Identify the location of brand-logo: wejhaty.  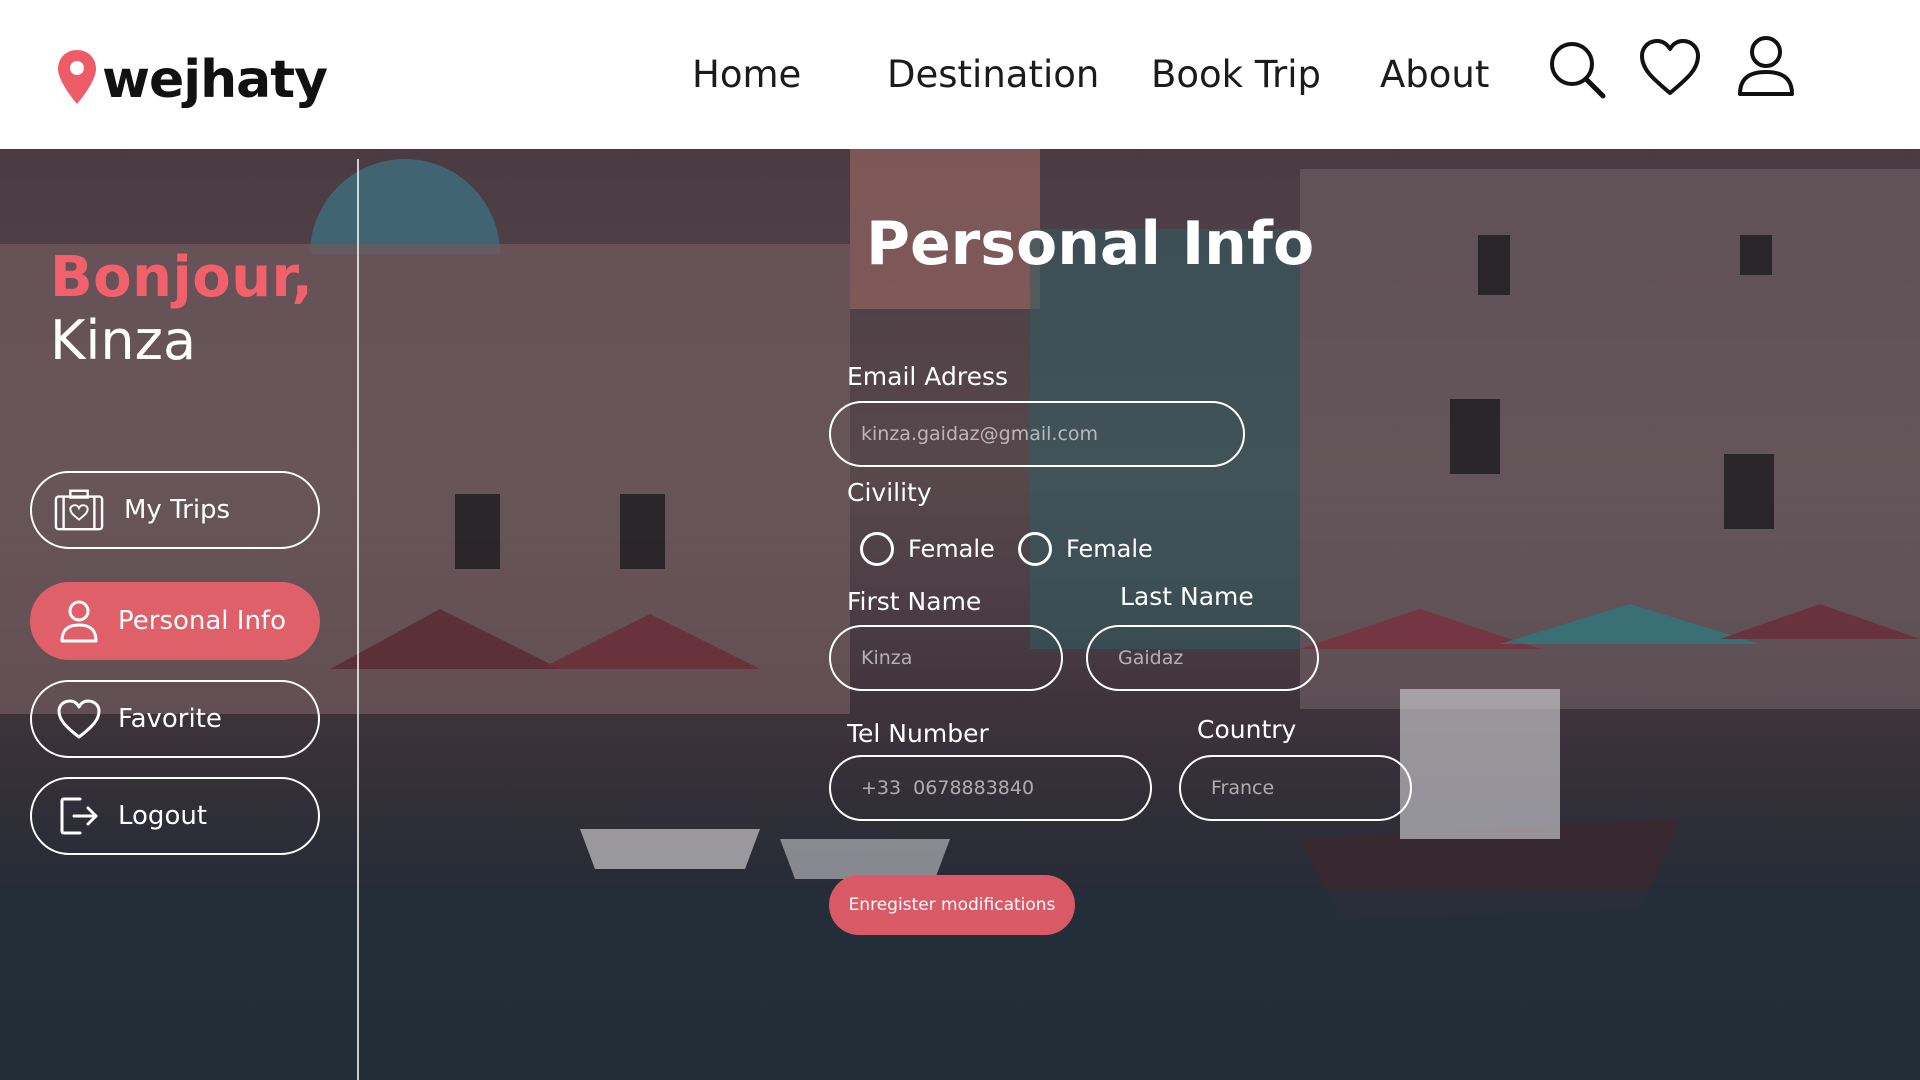
(192, 77).